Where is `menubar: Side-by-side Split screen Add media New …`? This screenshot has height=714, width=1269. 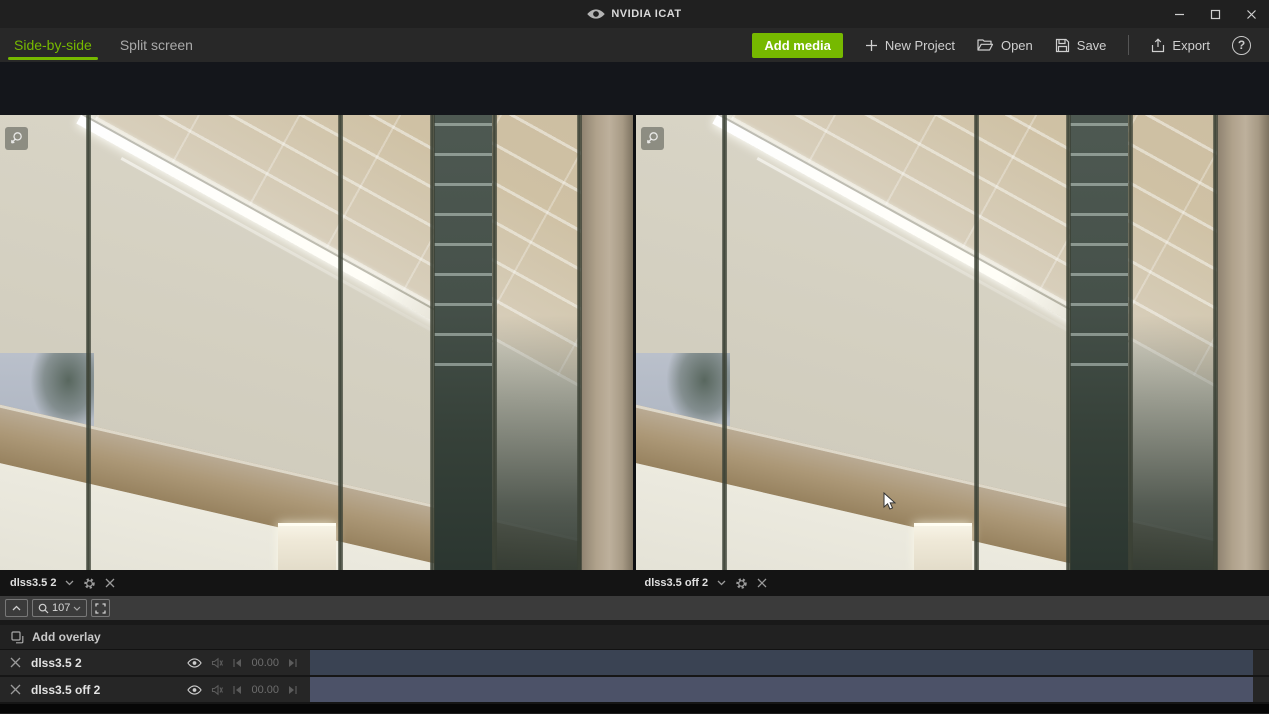 menubar: Side-by-side Split screen Add media New … is located at coordinates (634, 45).